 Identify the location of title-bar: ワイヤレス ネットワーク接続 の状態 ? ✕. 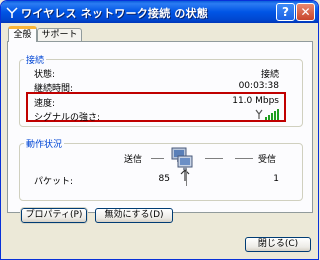
(159, 12).